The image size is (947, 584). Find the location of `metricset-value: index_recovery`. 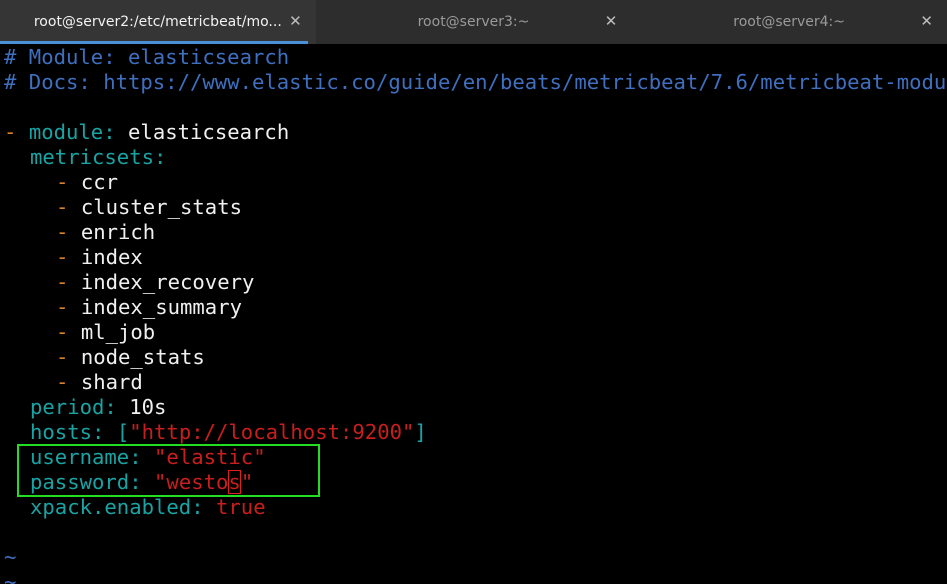

metricset-value: index_recovery is located at coordinates (167, 282).